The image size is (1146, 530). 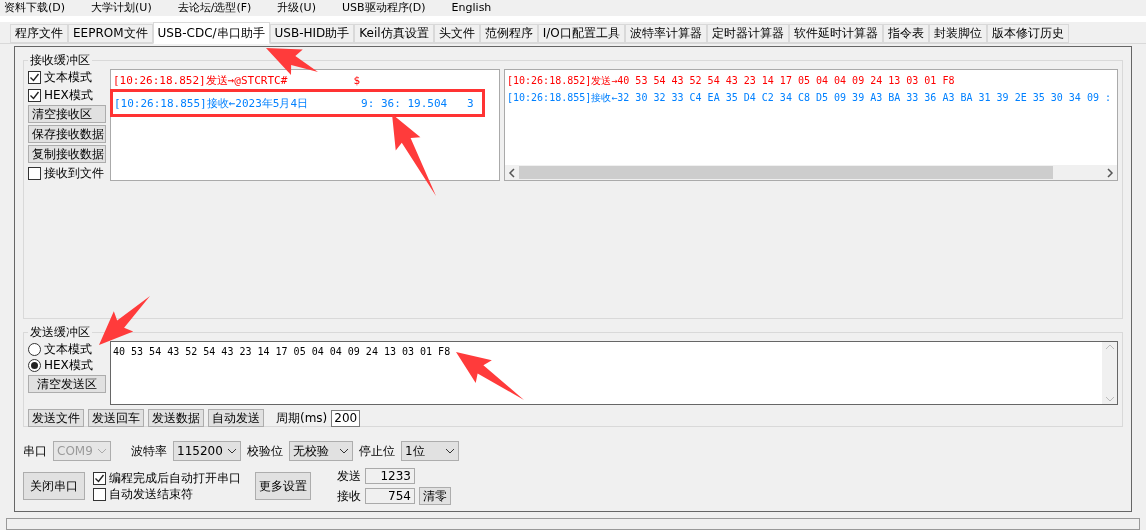 I want to click on hex-receive-area: [10:26:18.852]发送→40 53 54 43 52 54 43 23 14 17 05 04 04 09 24 13 03 01 F8 [10:26:18.855]接收←32 30 32 33 C4 EA 35 D4 C2 34 C8 D5 09 39 A3 BA 33 36 A3 BA 31 39 2E 35 30 34 09 :, so click(x=811, y=125).